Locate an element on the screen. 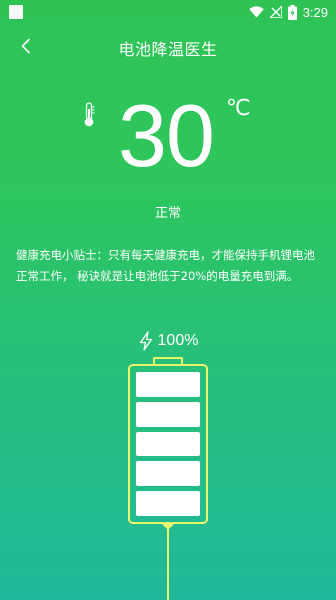  temperature-value: 30 is located at coordinates (166, 135).